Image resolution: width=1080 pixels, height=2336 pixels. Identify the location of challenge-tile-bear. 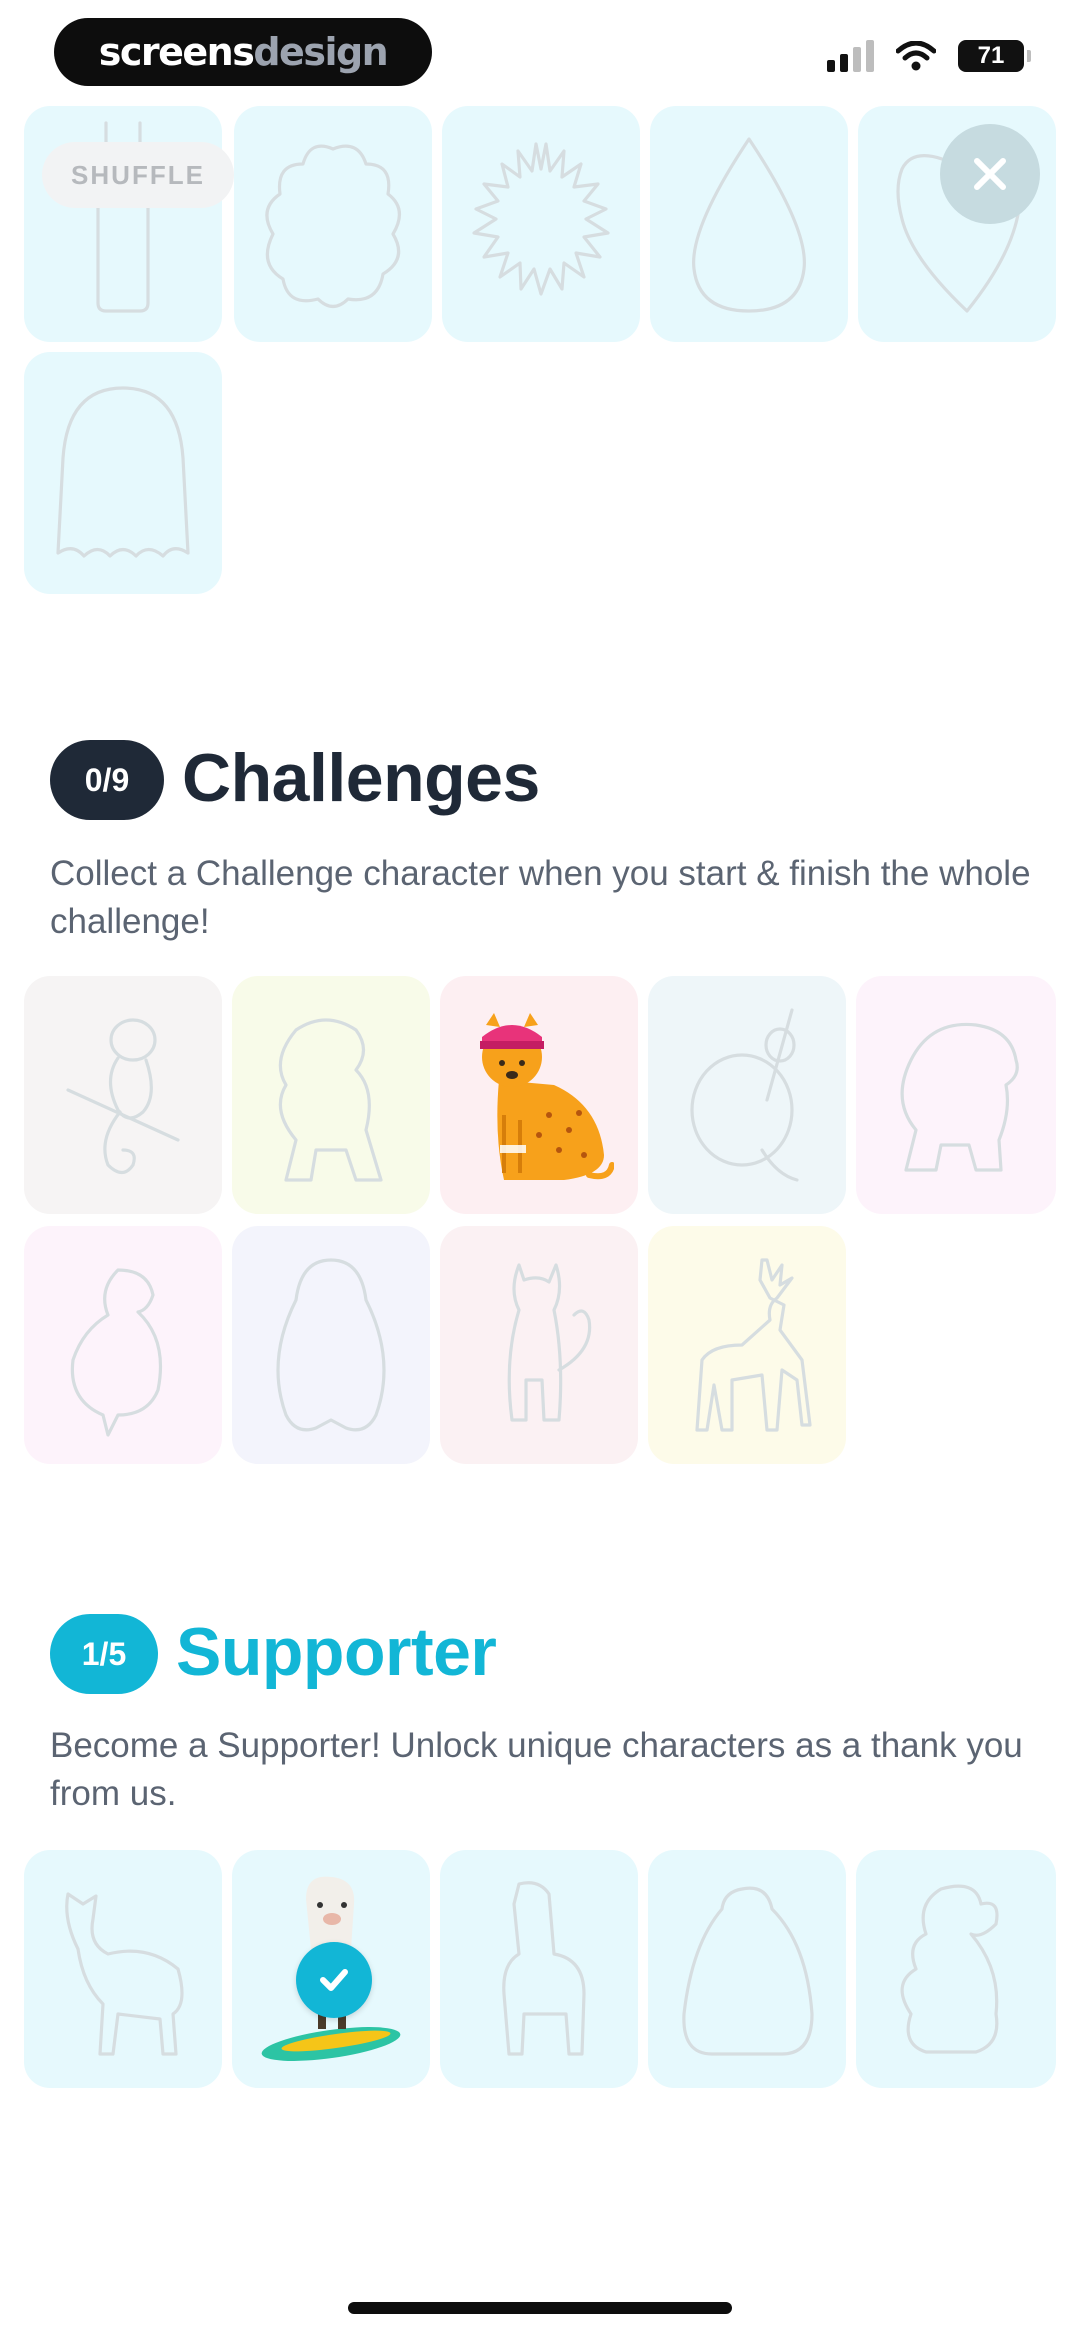
(956, 1095).